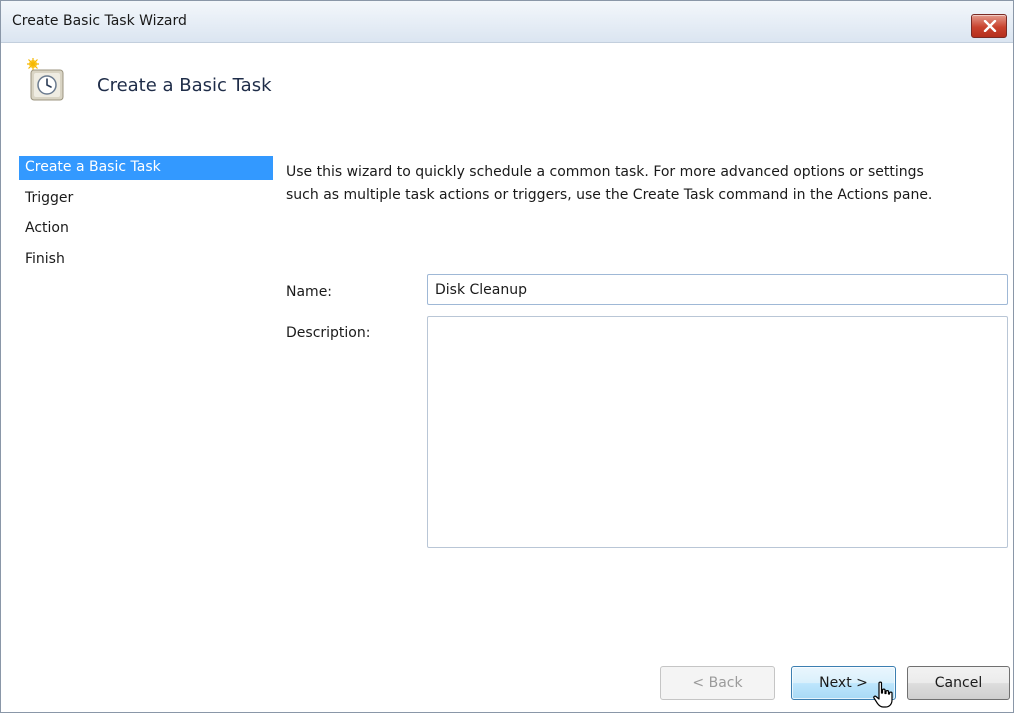 The width and height of the screenshot is (1014, 713). Describe the element at coordinates (883, 694) in the screenshot. I see `hand-cursor-icon` at that location.